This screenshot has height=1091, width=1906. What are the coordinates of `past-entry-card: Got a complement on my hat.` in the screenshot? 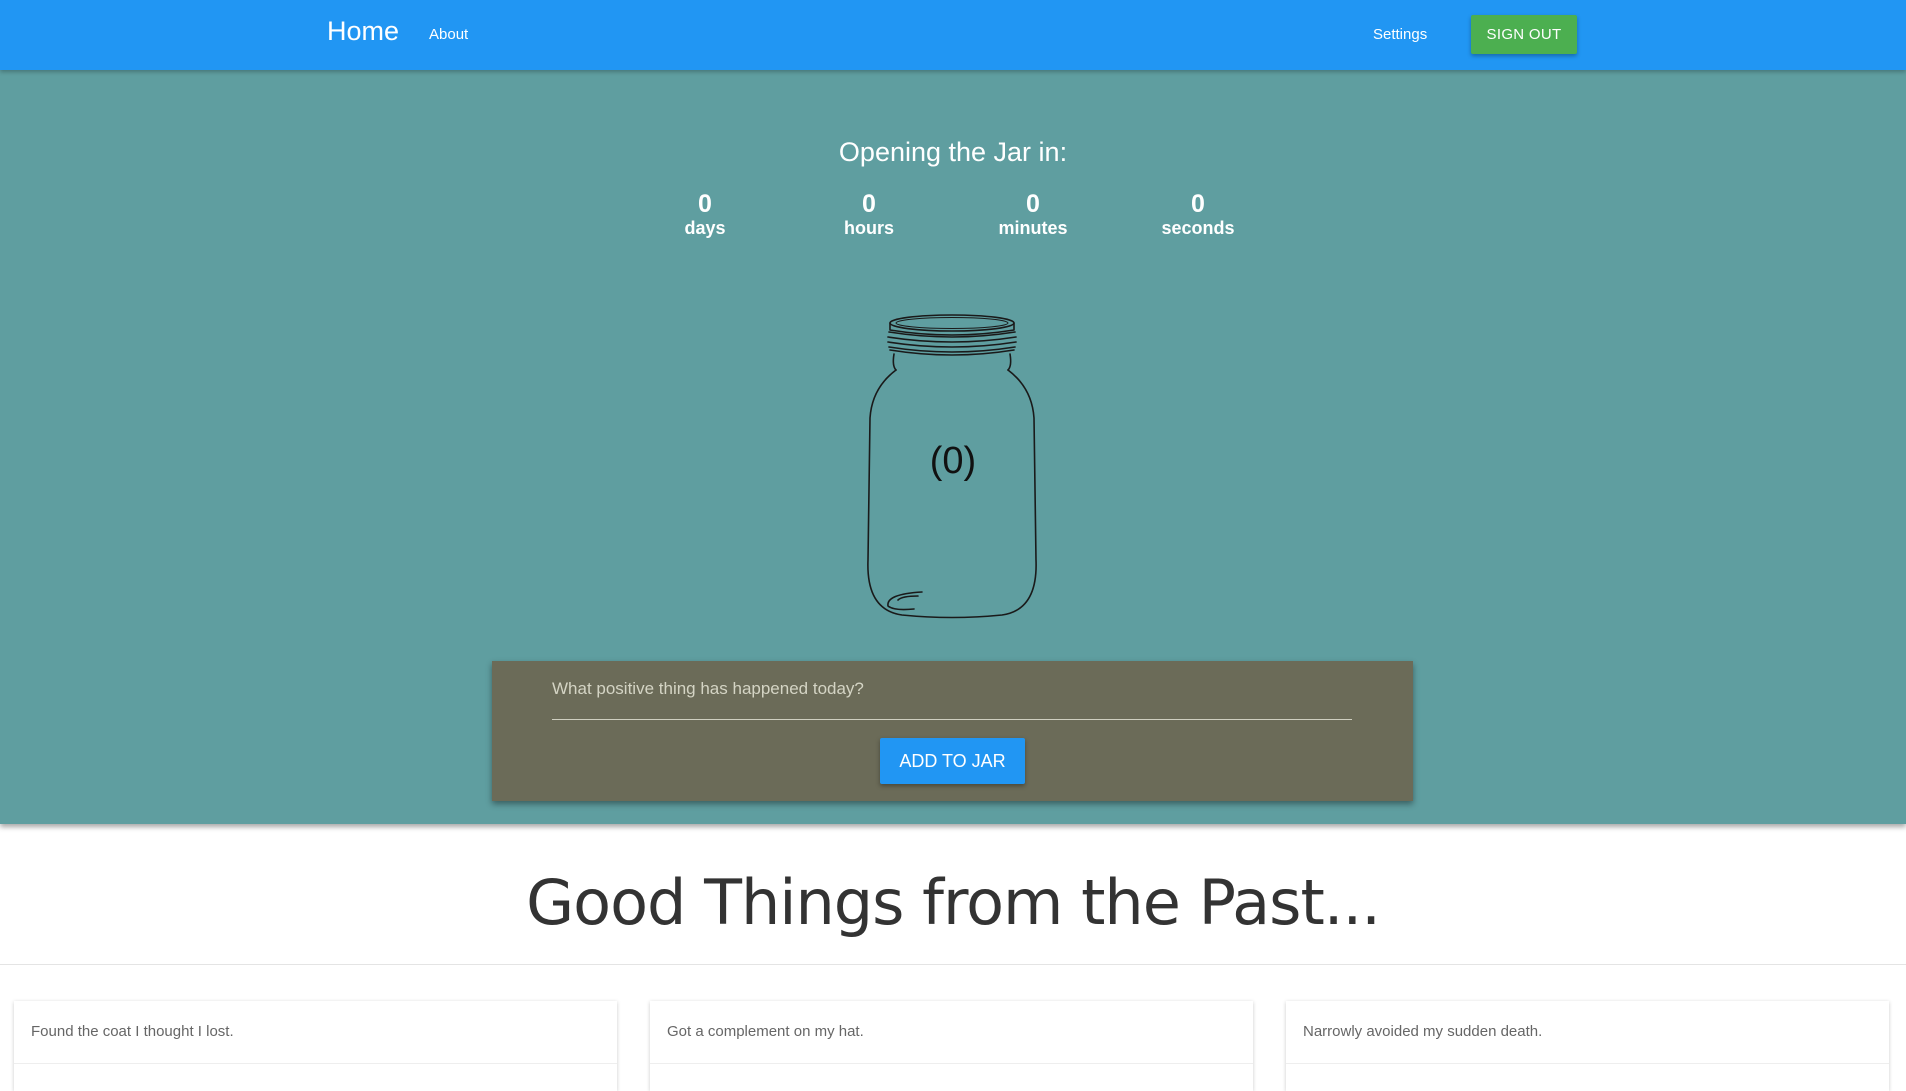 It's located at (951, 1046).